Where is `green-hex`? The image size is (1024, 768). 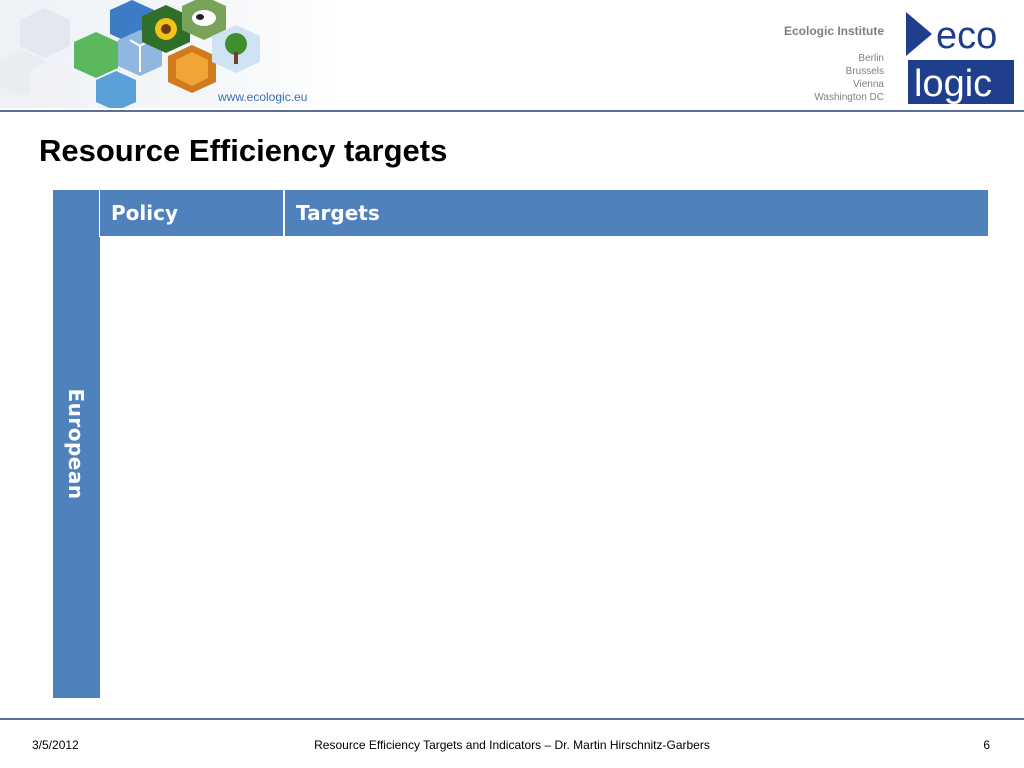 green-hex is located at coordinates (96, 55).